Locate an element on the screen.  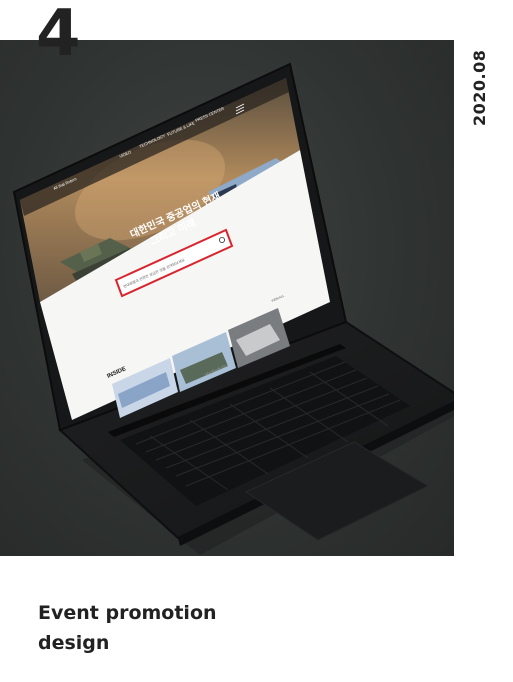
caption-line-1: Event promotion is located at coordinates (127, 613).